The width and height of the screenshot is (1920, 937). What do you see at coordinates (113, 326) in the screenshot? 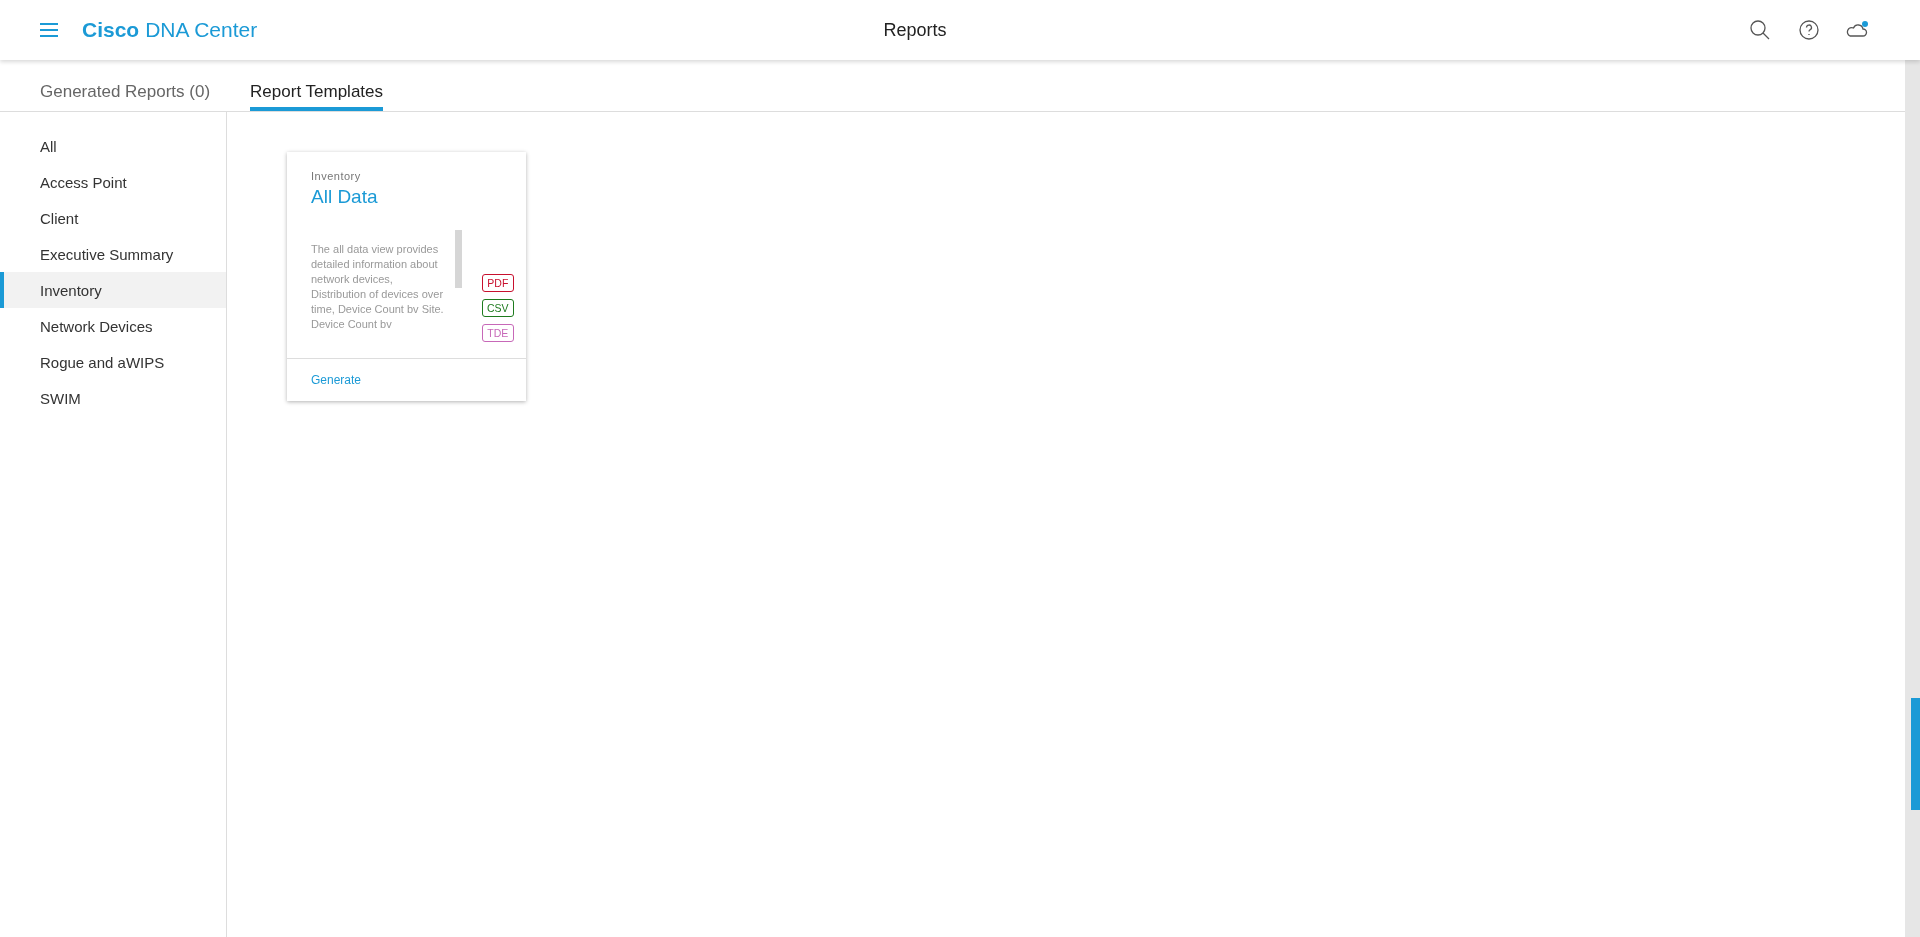
I see `sidebar-item: Network Devices` at bounding box center [113, 326].